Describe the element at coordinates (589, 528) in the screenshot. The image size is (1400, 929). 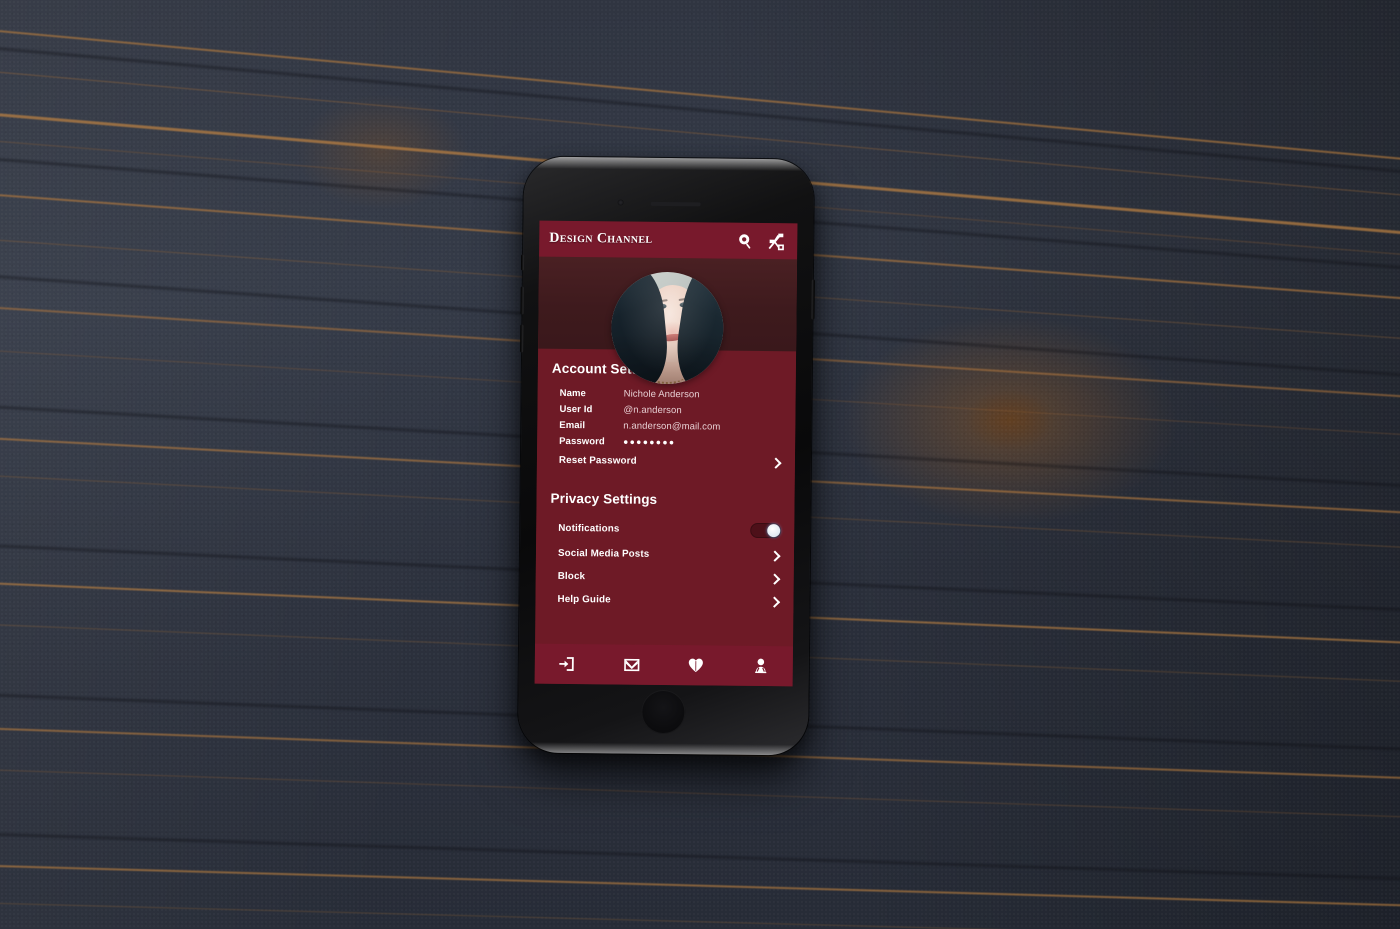
I see `notifications-label: Notifications` at that location.